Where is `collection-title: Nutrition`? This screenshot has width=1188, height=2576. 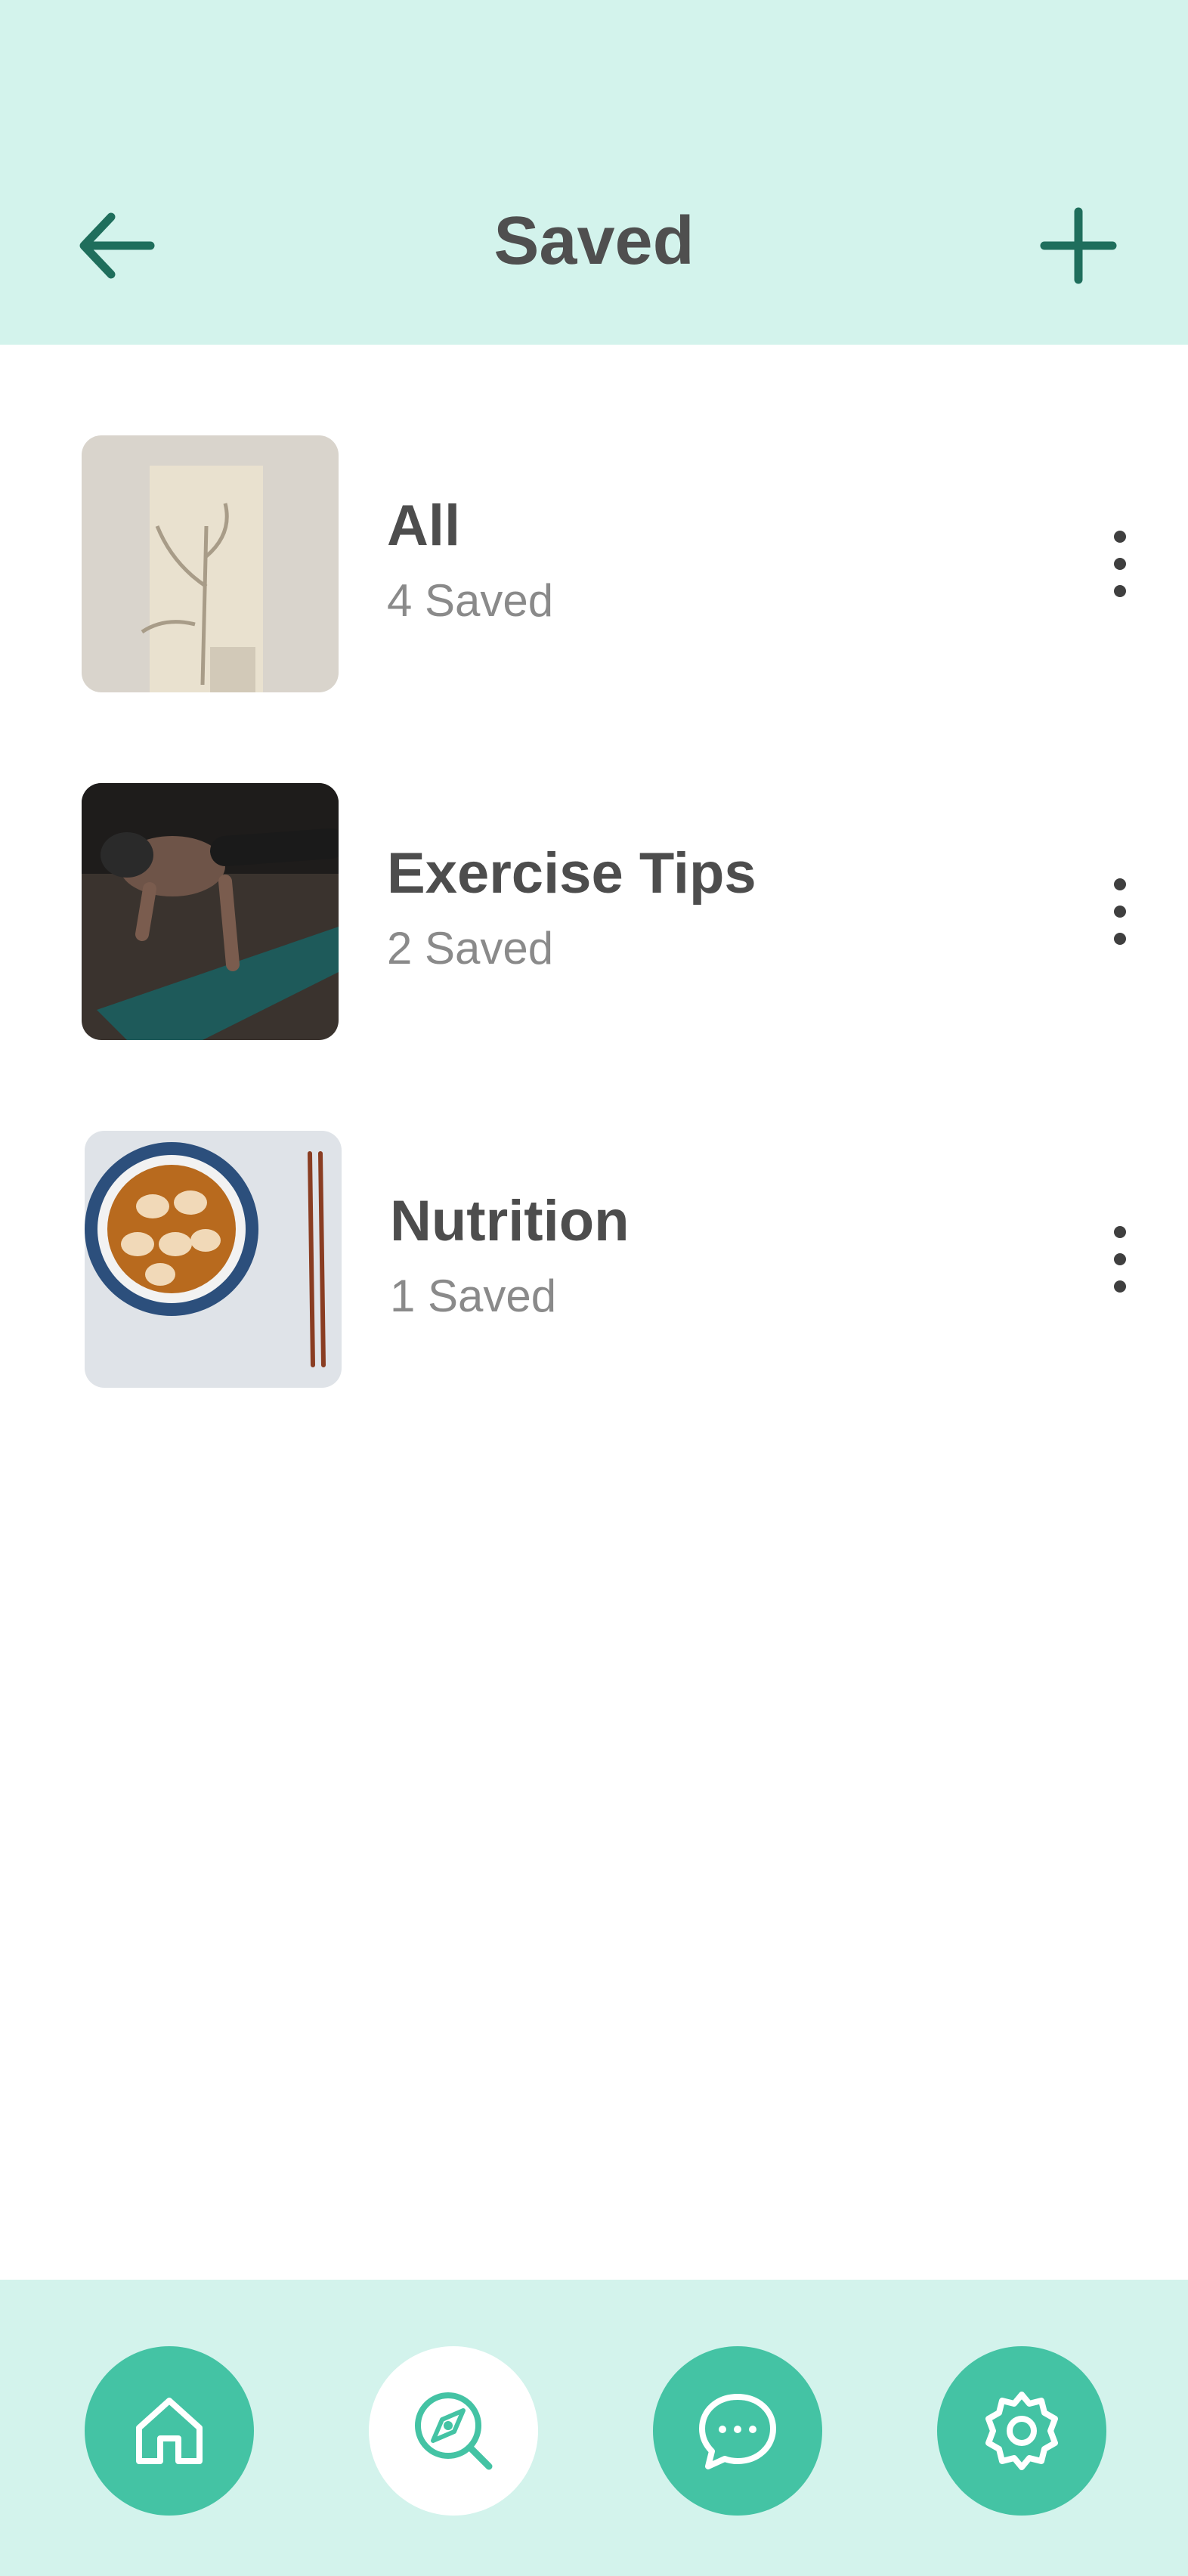 collection-title: Nutrition is located at coordinates (510, 1221).